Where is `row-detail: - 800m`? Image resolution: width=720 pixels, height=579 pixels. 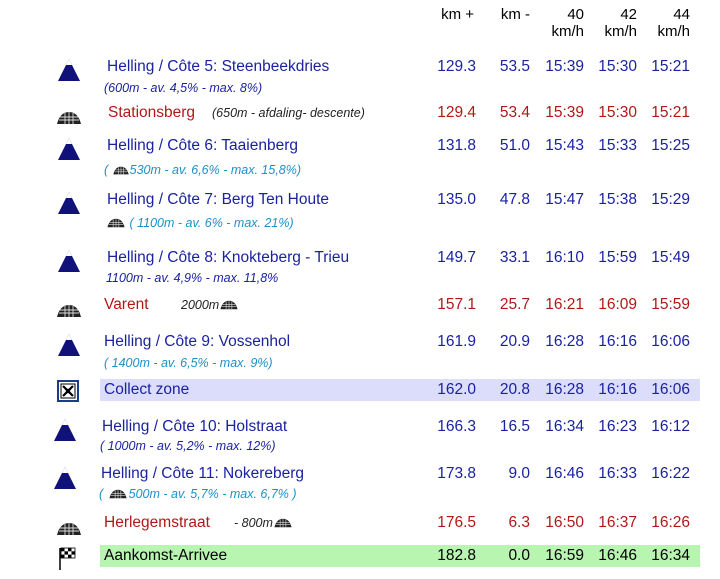 row-detail: - 800m is located at coordinates (263, 523).